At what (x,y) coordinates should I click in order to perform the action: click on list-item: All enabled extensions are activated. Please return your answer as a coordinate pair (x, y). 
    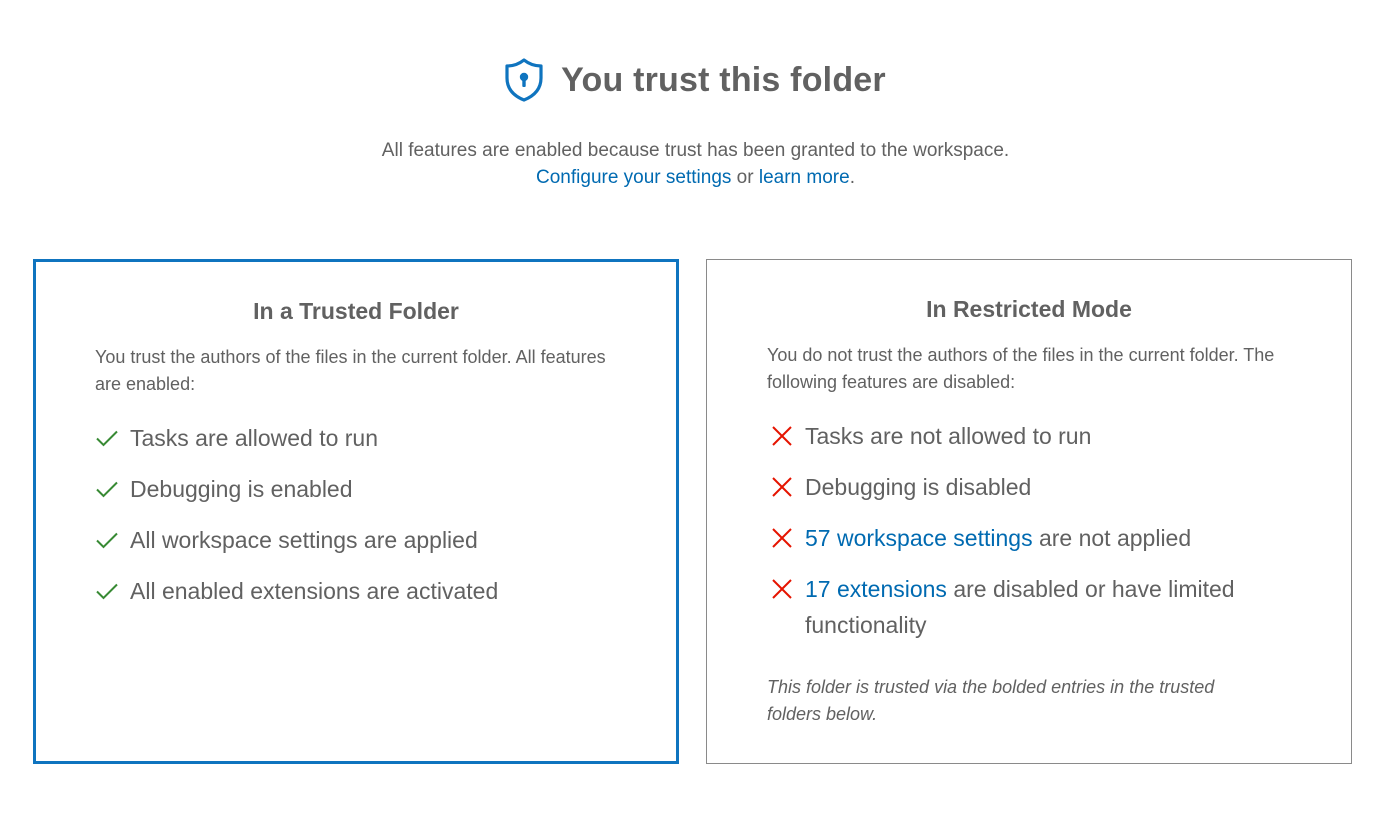
    Looking at the image, I should click on (355, 591).